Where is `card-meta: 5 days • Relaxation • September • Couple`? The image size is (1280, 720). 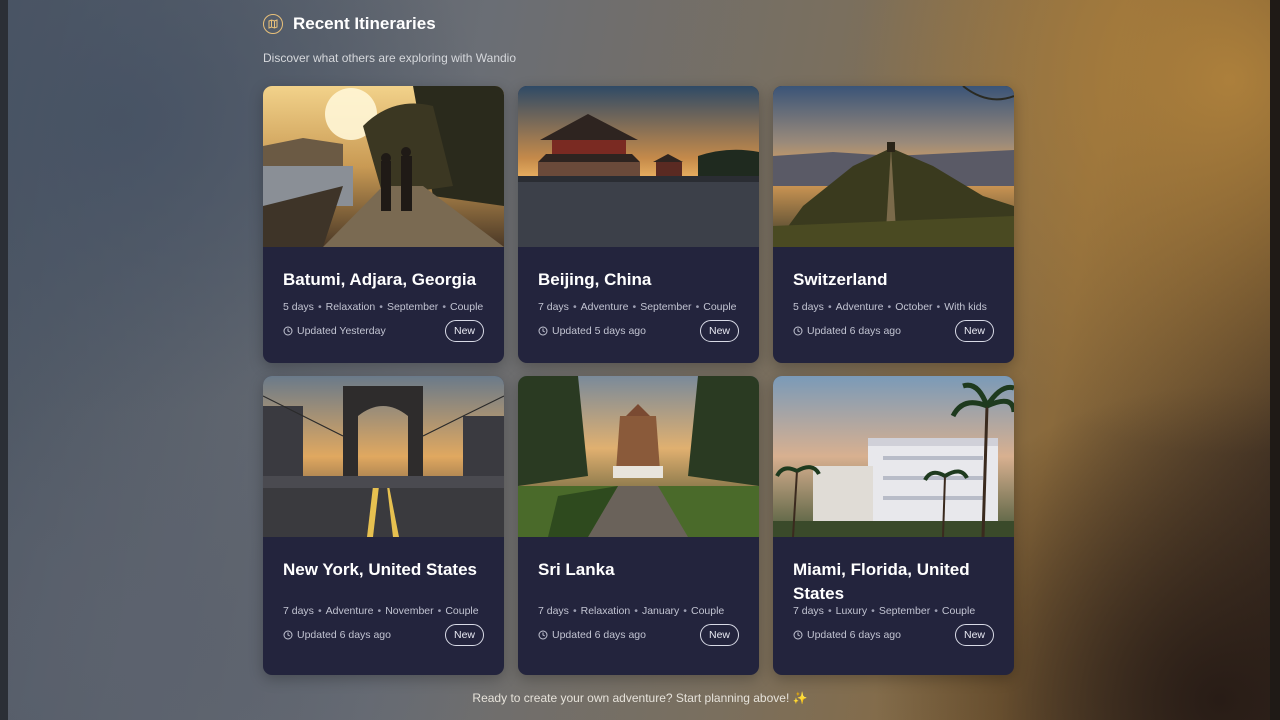
card-meta: 5 days • Relaxation • September • Couple is located at coordinates (383, 307).